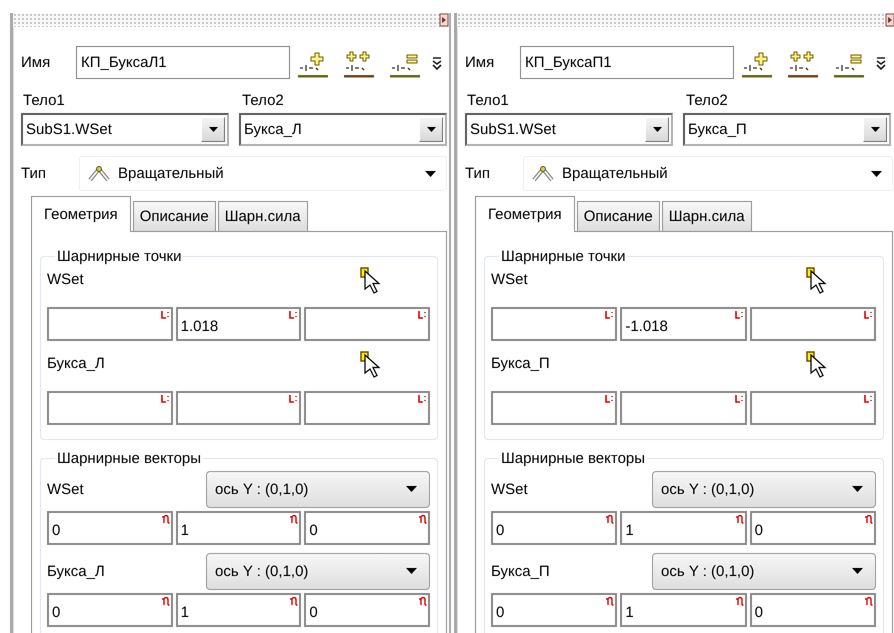 The image size is (894, 633). What do you see at coordinates (787, 129) in the screenshot?
I see `body2-dropdown: Букса_П` at bounding box center [787, 129].